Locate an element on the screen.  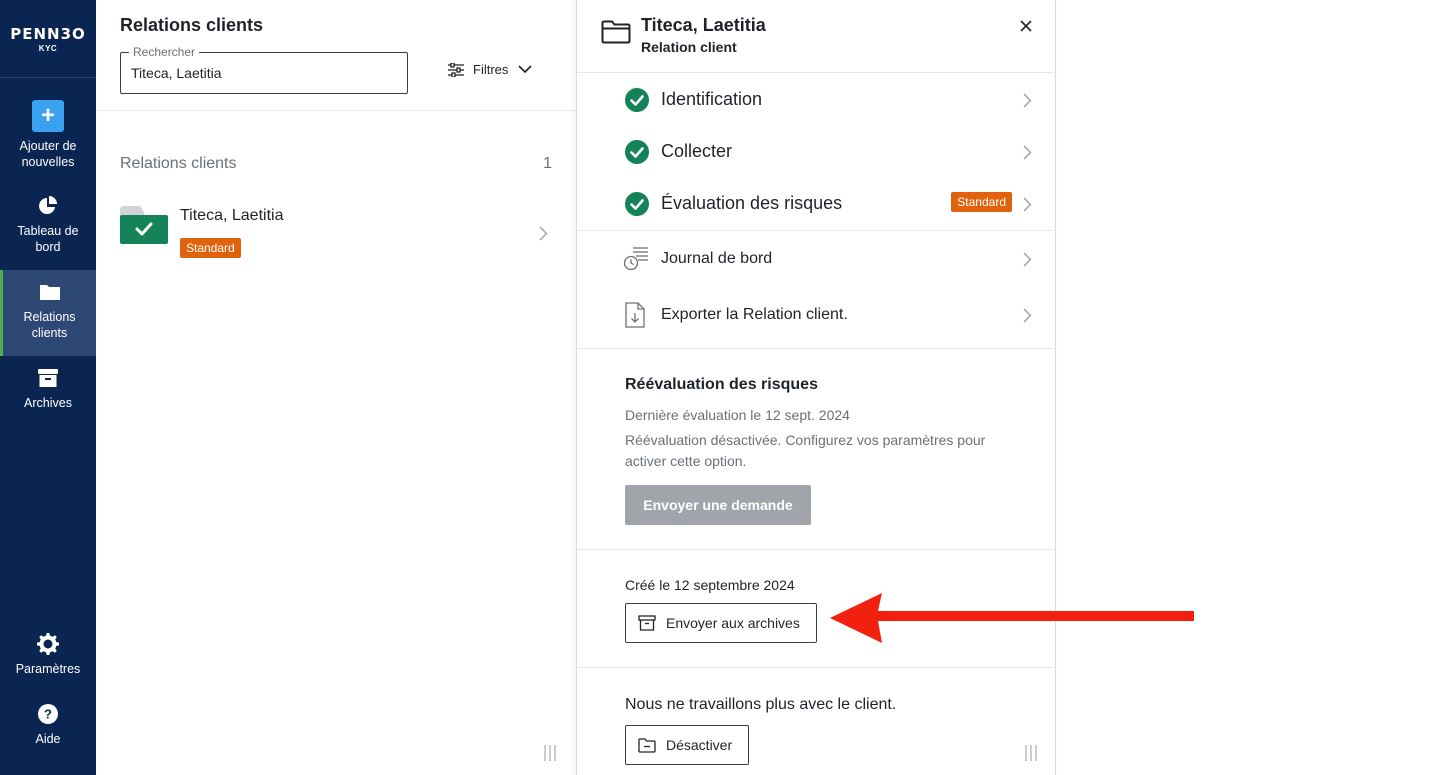
log-clock-icon is located at coordinates (635, 259).